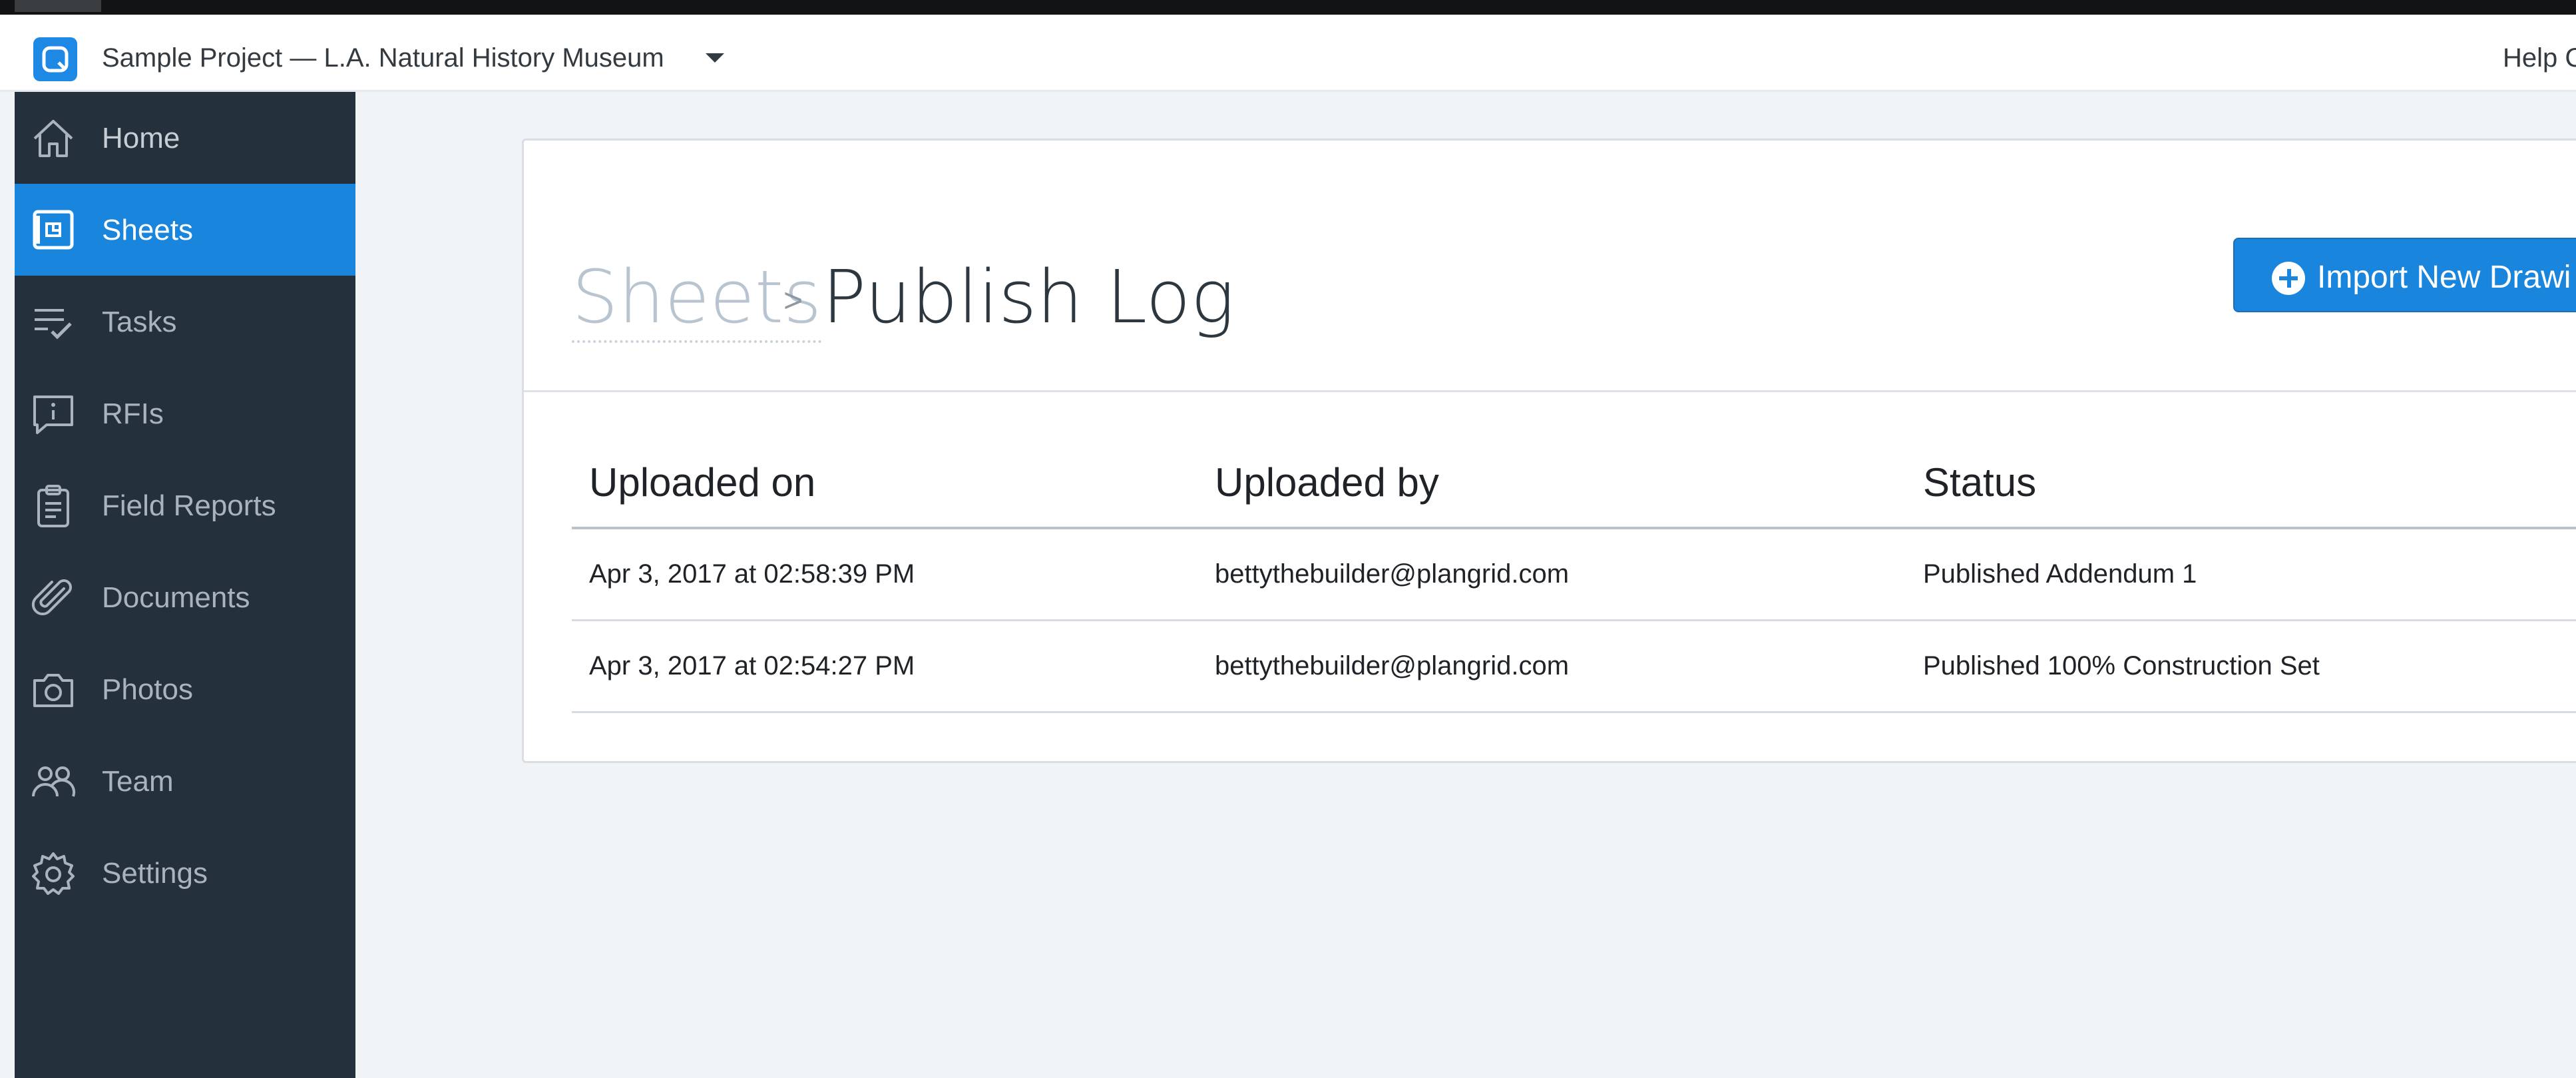  I want to click on sidebar-item-field-reports: Field Reports, so click(185, 505).